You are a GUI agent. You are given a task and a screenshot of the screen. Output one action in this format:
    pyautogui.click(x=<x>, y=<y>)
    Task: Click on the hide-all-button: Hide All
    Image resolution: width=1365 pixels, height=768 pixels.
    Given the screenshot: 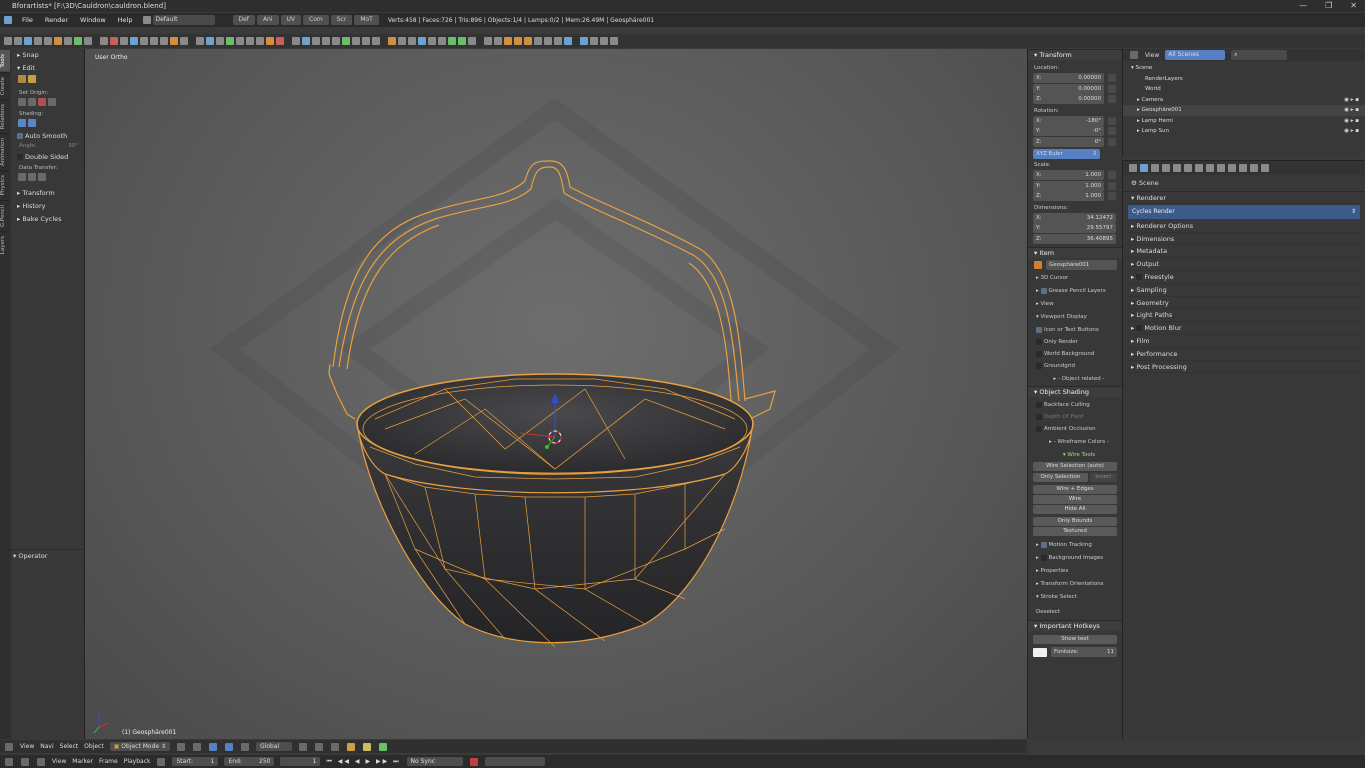 What is the action you would take?
    pyautogui.click(x=1075, y=509)
    